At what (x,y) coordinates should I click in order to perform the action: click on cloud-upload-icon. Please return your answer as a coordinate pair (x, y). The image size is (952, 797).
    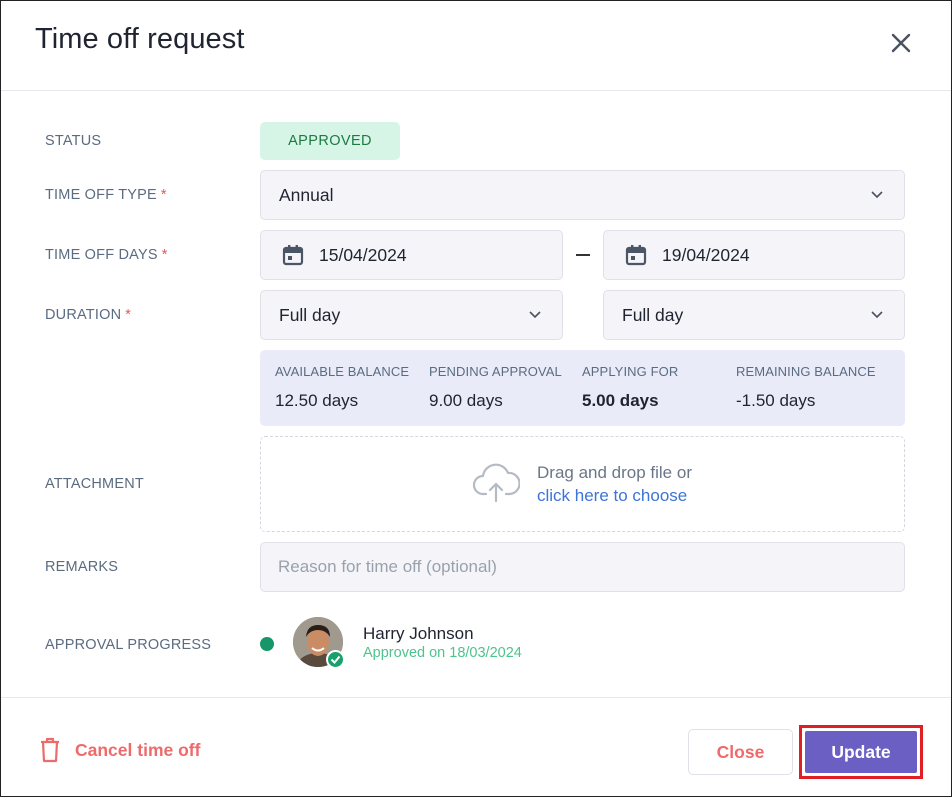
    Looking at the image, I should click on (496, 483).